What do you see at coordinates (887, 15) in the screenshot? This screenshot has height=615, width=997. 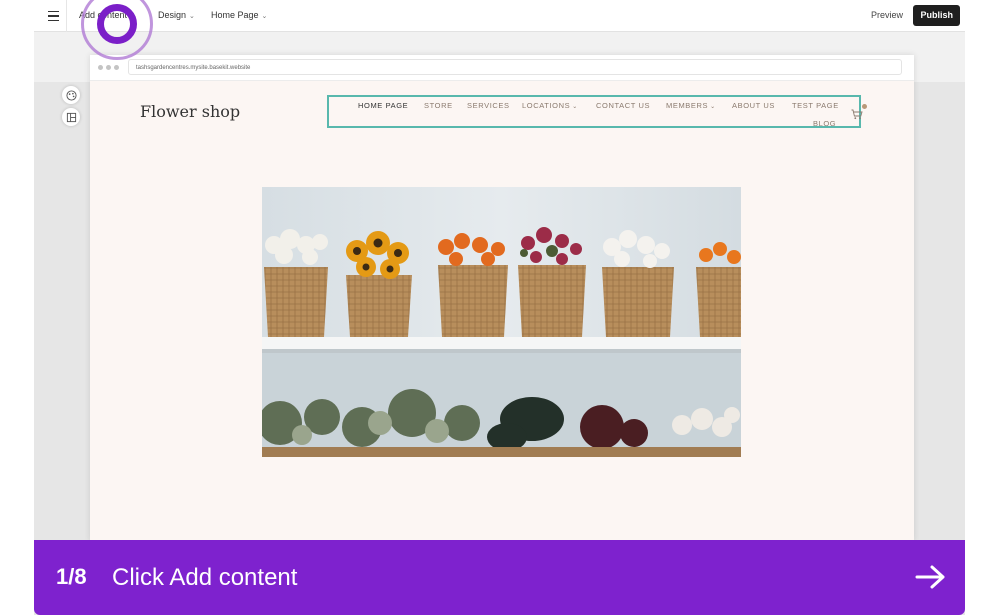 I see `preview-button: Preview` at bounding box center [887, 15].